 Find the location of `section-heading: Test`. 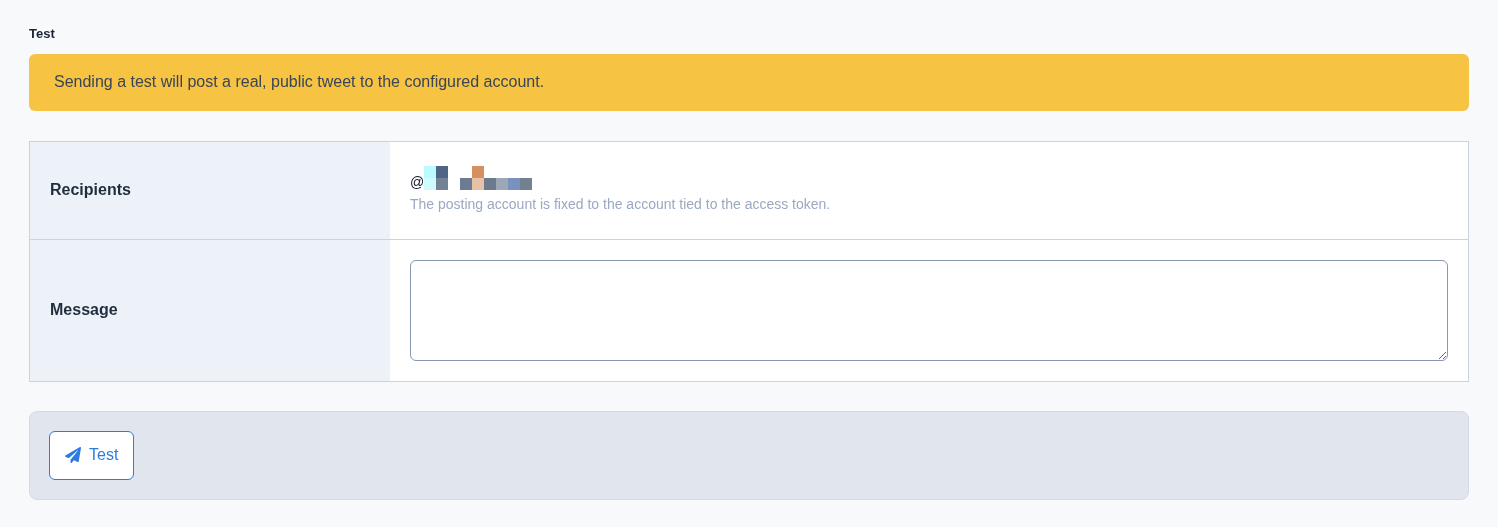

section-heading: Test is located at coordinates (42, 34).